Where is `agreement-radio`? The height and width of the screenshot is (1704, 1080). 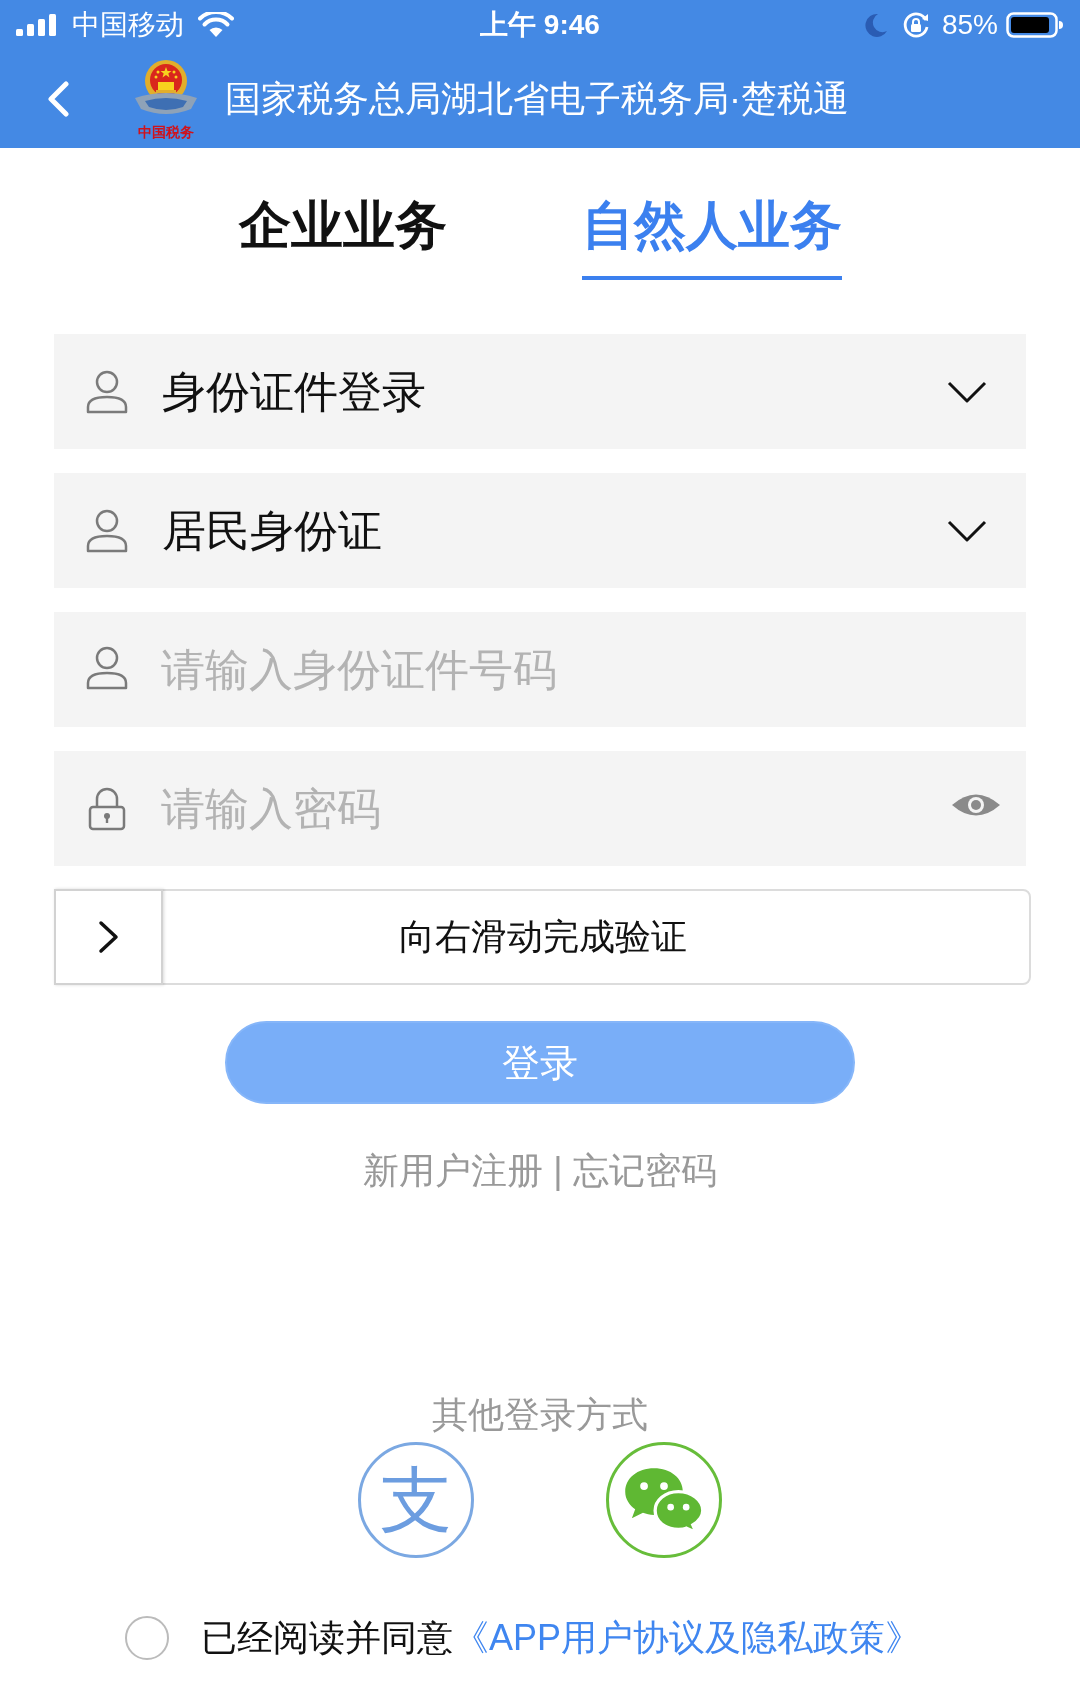 agreement-radio is located at coordinates (147, 1638).